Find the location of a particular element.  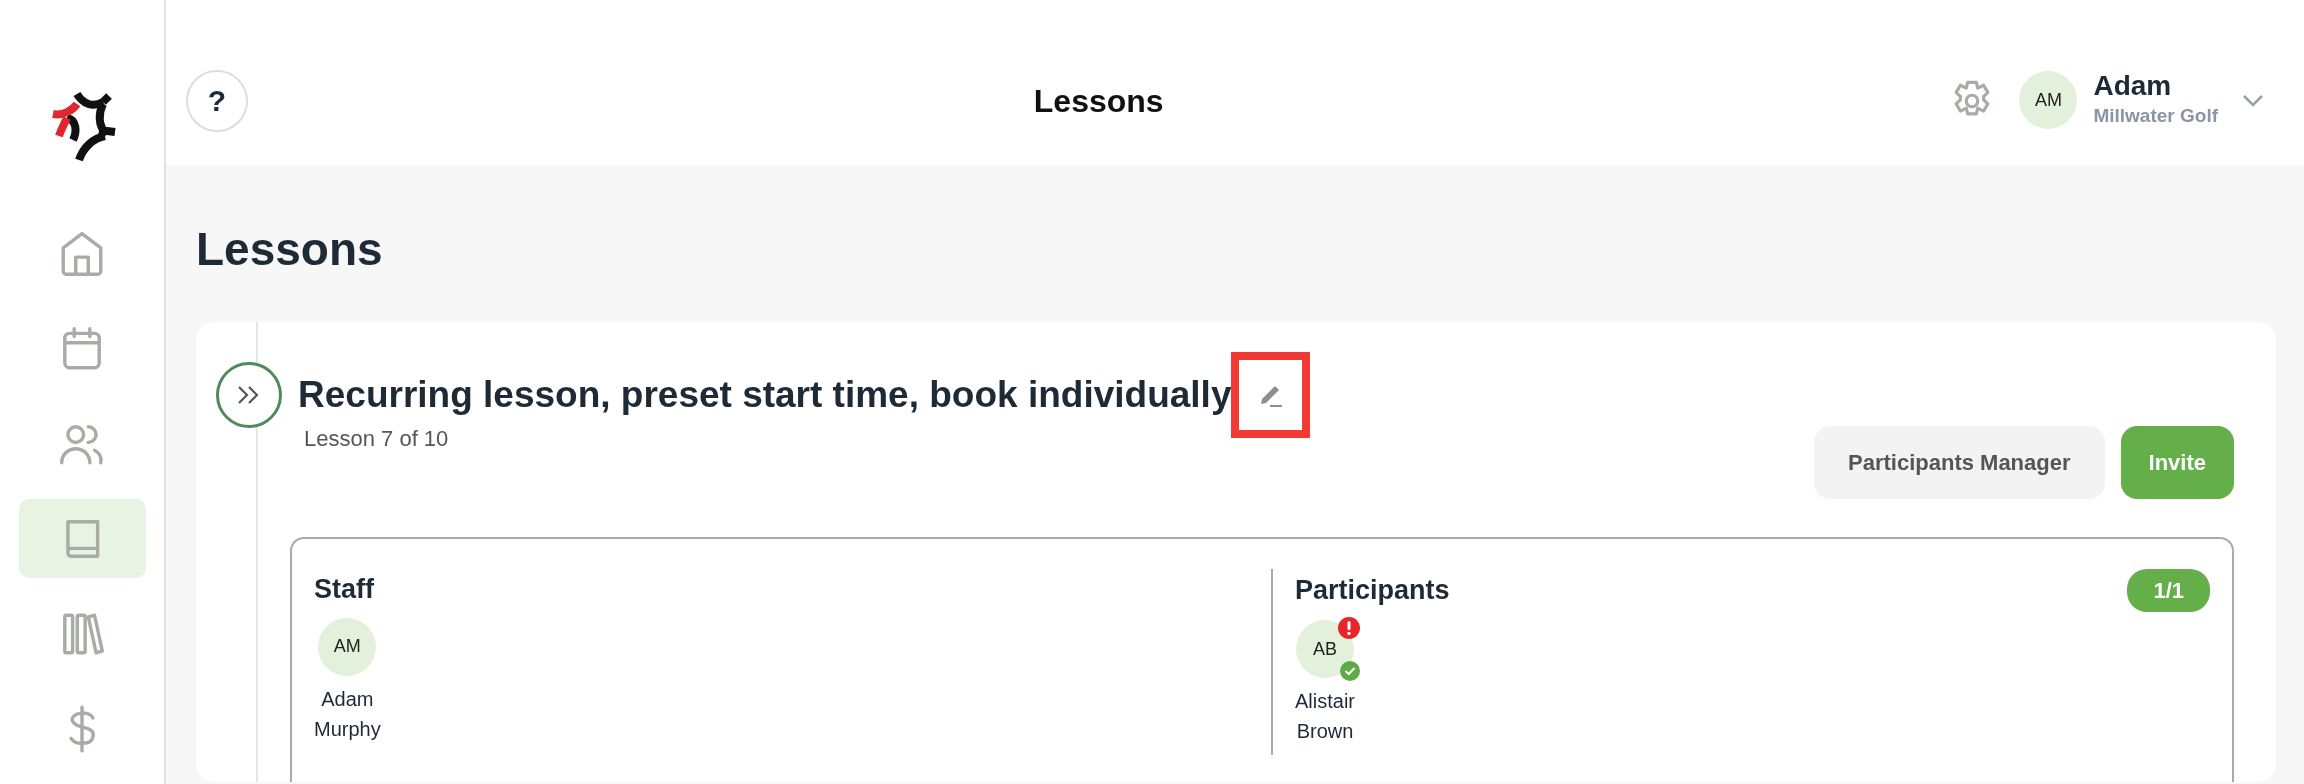

person-name: Adam Murphy is located at coordinates (347, 714).